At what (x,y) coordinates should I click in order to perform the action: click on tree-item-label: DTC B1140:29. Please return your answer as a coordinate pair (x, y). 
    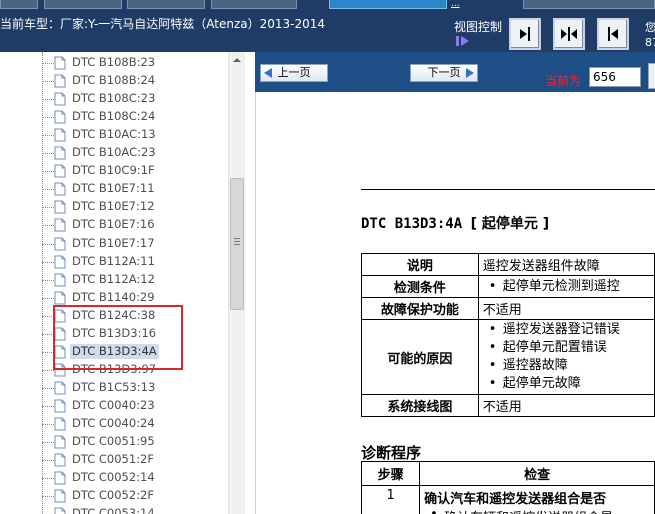
    Looking at the image, I should click on (113, 296).